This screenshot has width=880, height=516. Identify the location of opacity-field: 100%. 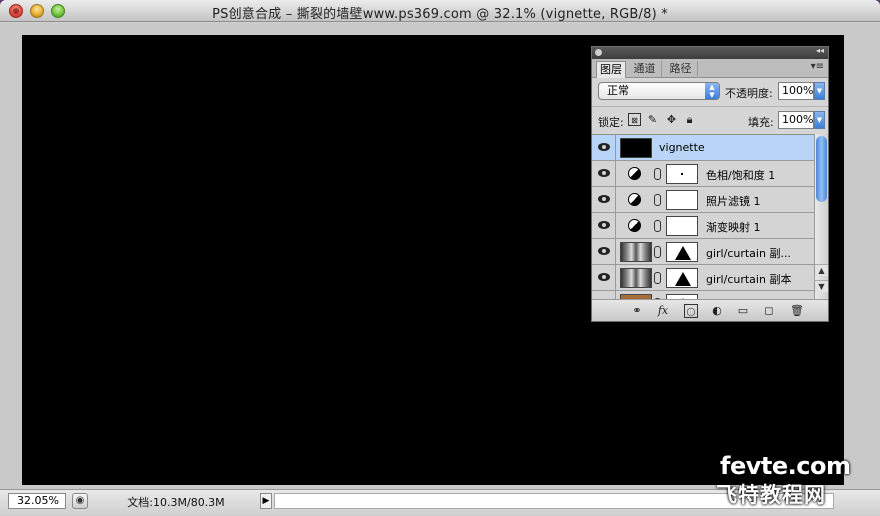
(796, 91).